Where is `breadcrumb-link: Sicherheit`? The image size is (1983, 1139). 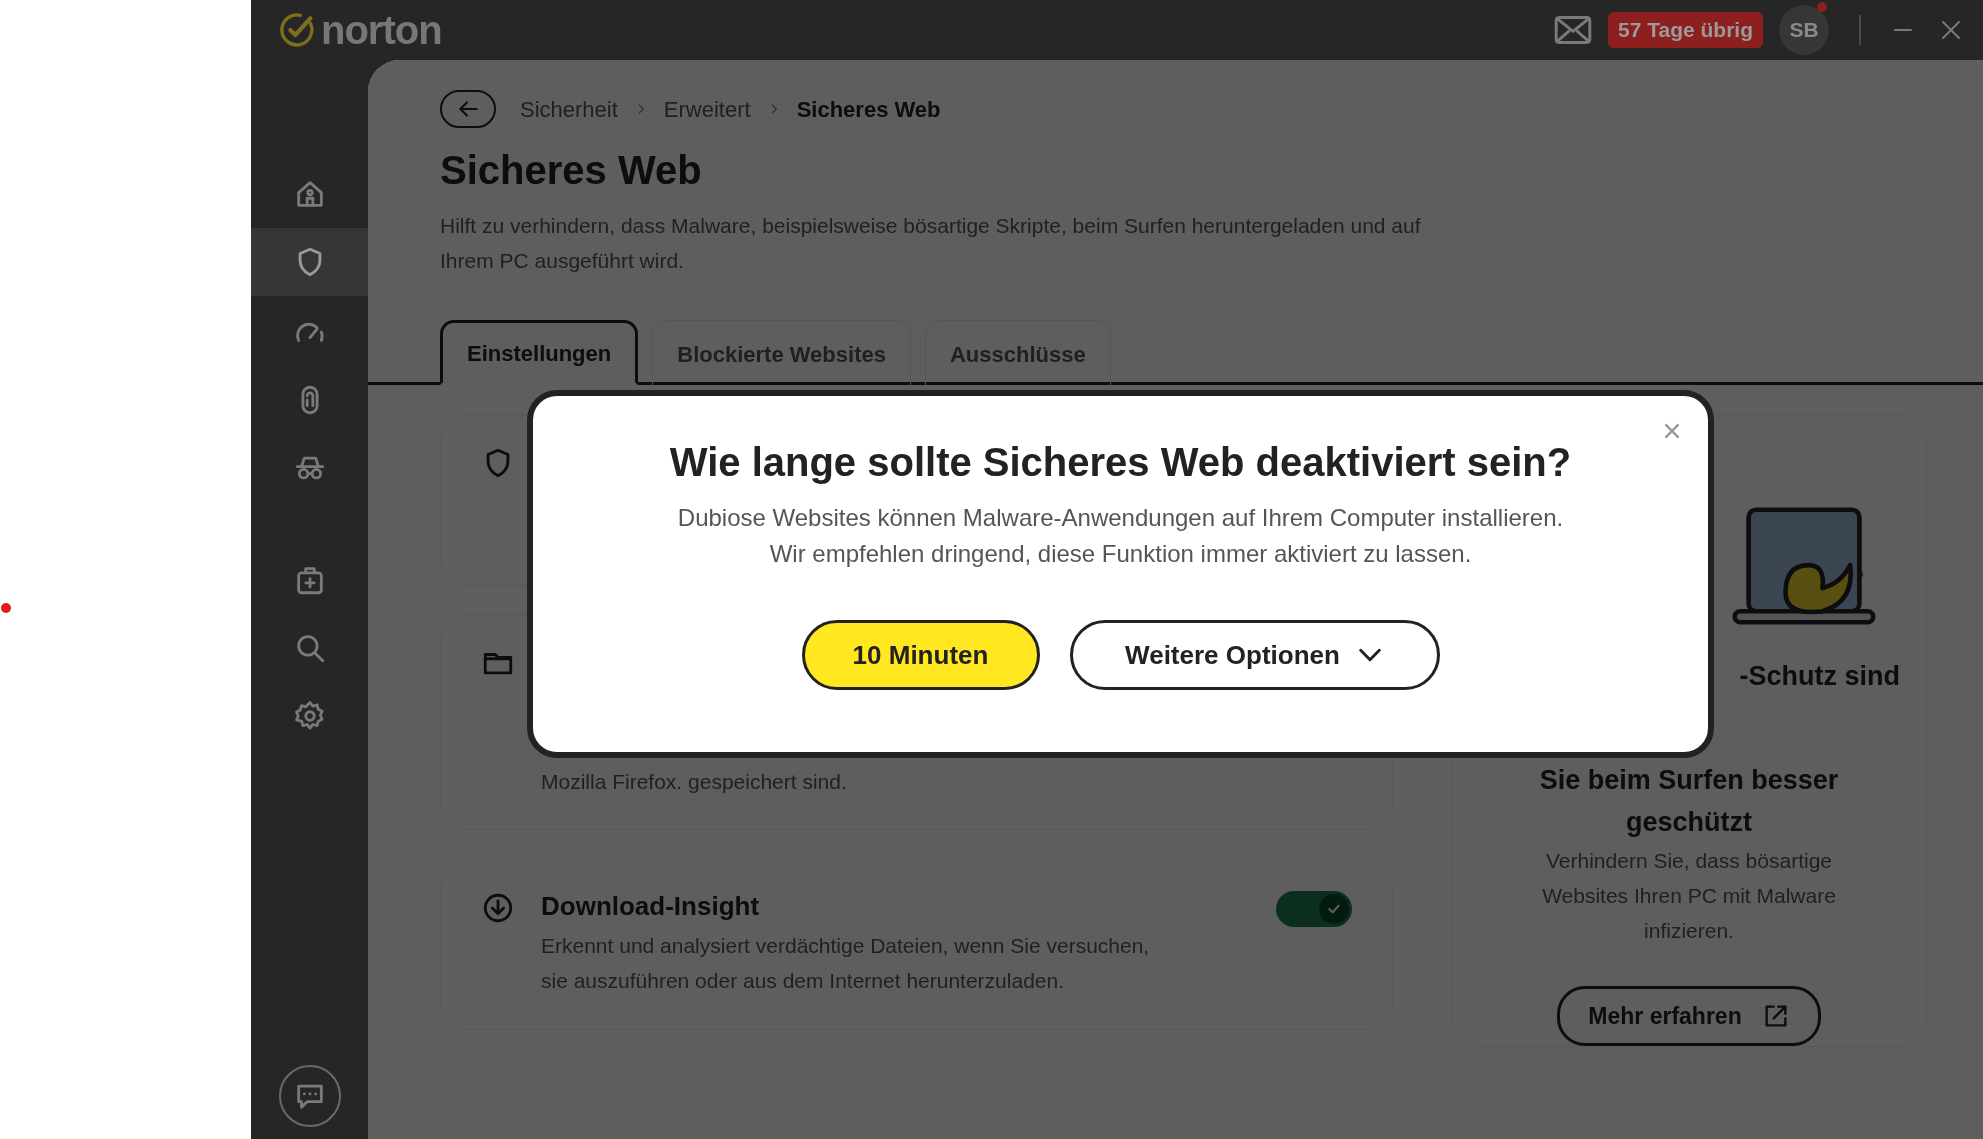
breadcrumb-link: Sicherheit is located at coordinates (569, 109).